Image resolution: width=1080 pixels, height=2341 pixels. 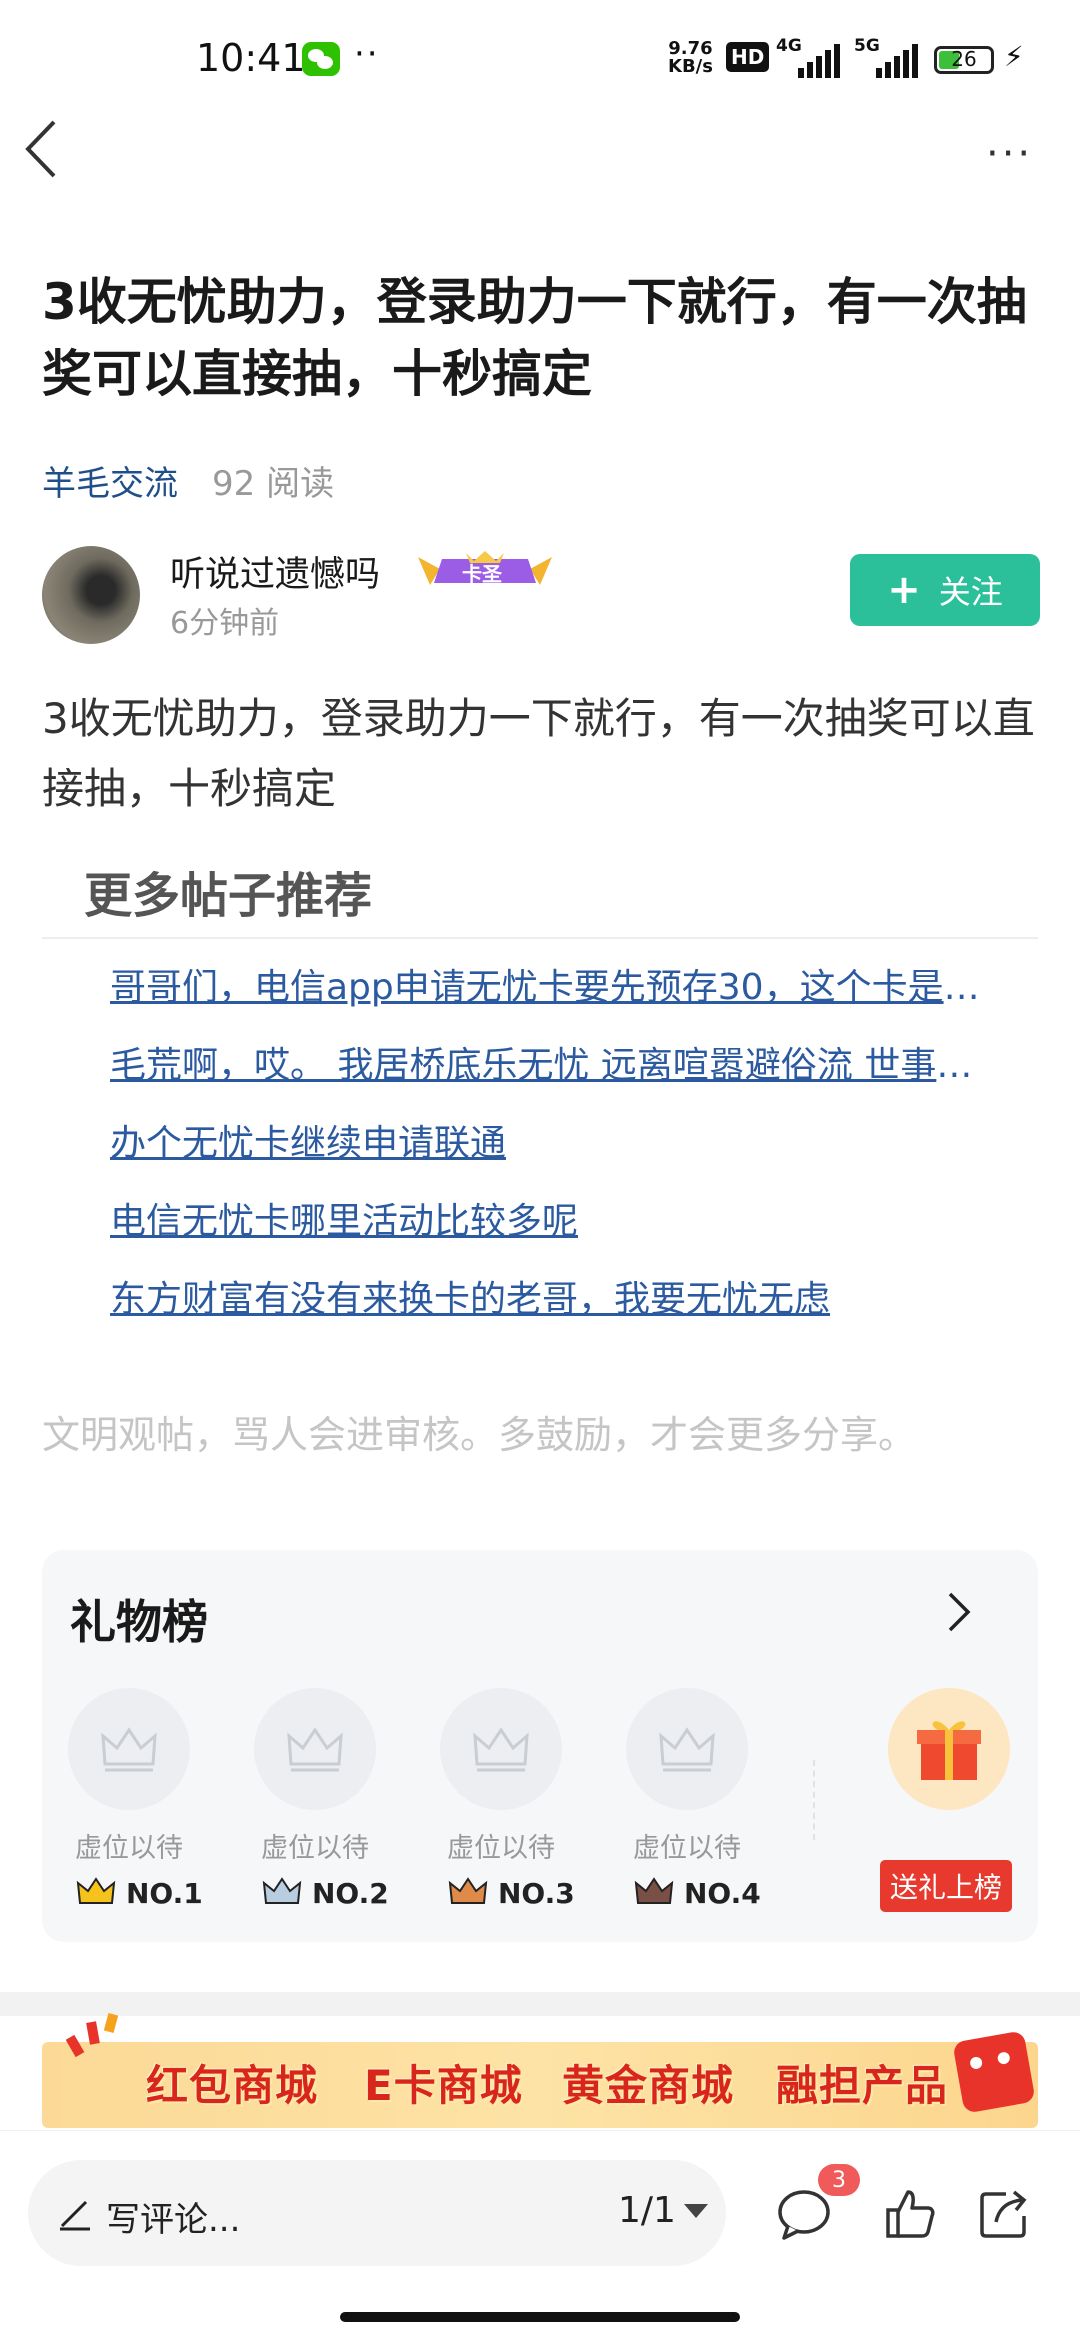 I want to click on avatar, so click(x=91, y=595).